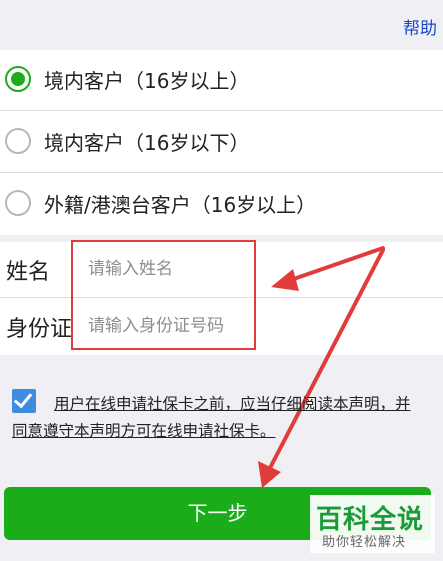 This screenshot has width=443, height=561. What do you see at coordinates (321, 367) in the screenshot?
I see `annotation-arrows` at bounding box center [321, 367].